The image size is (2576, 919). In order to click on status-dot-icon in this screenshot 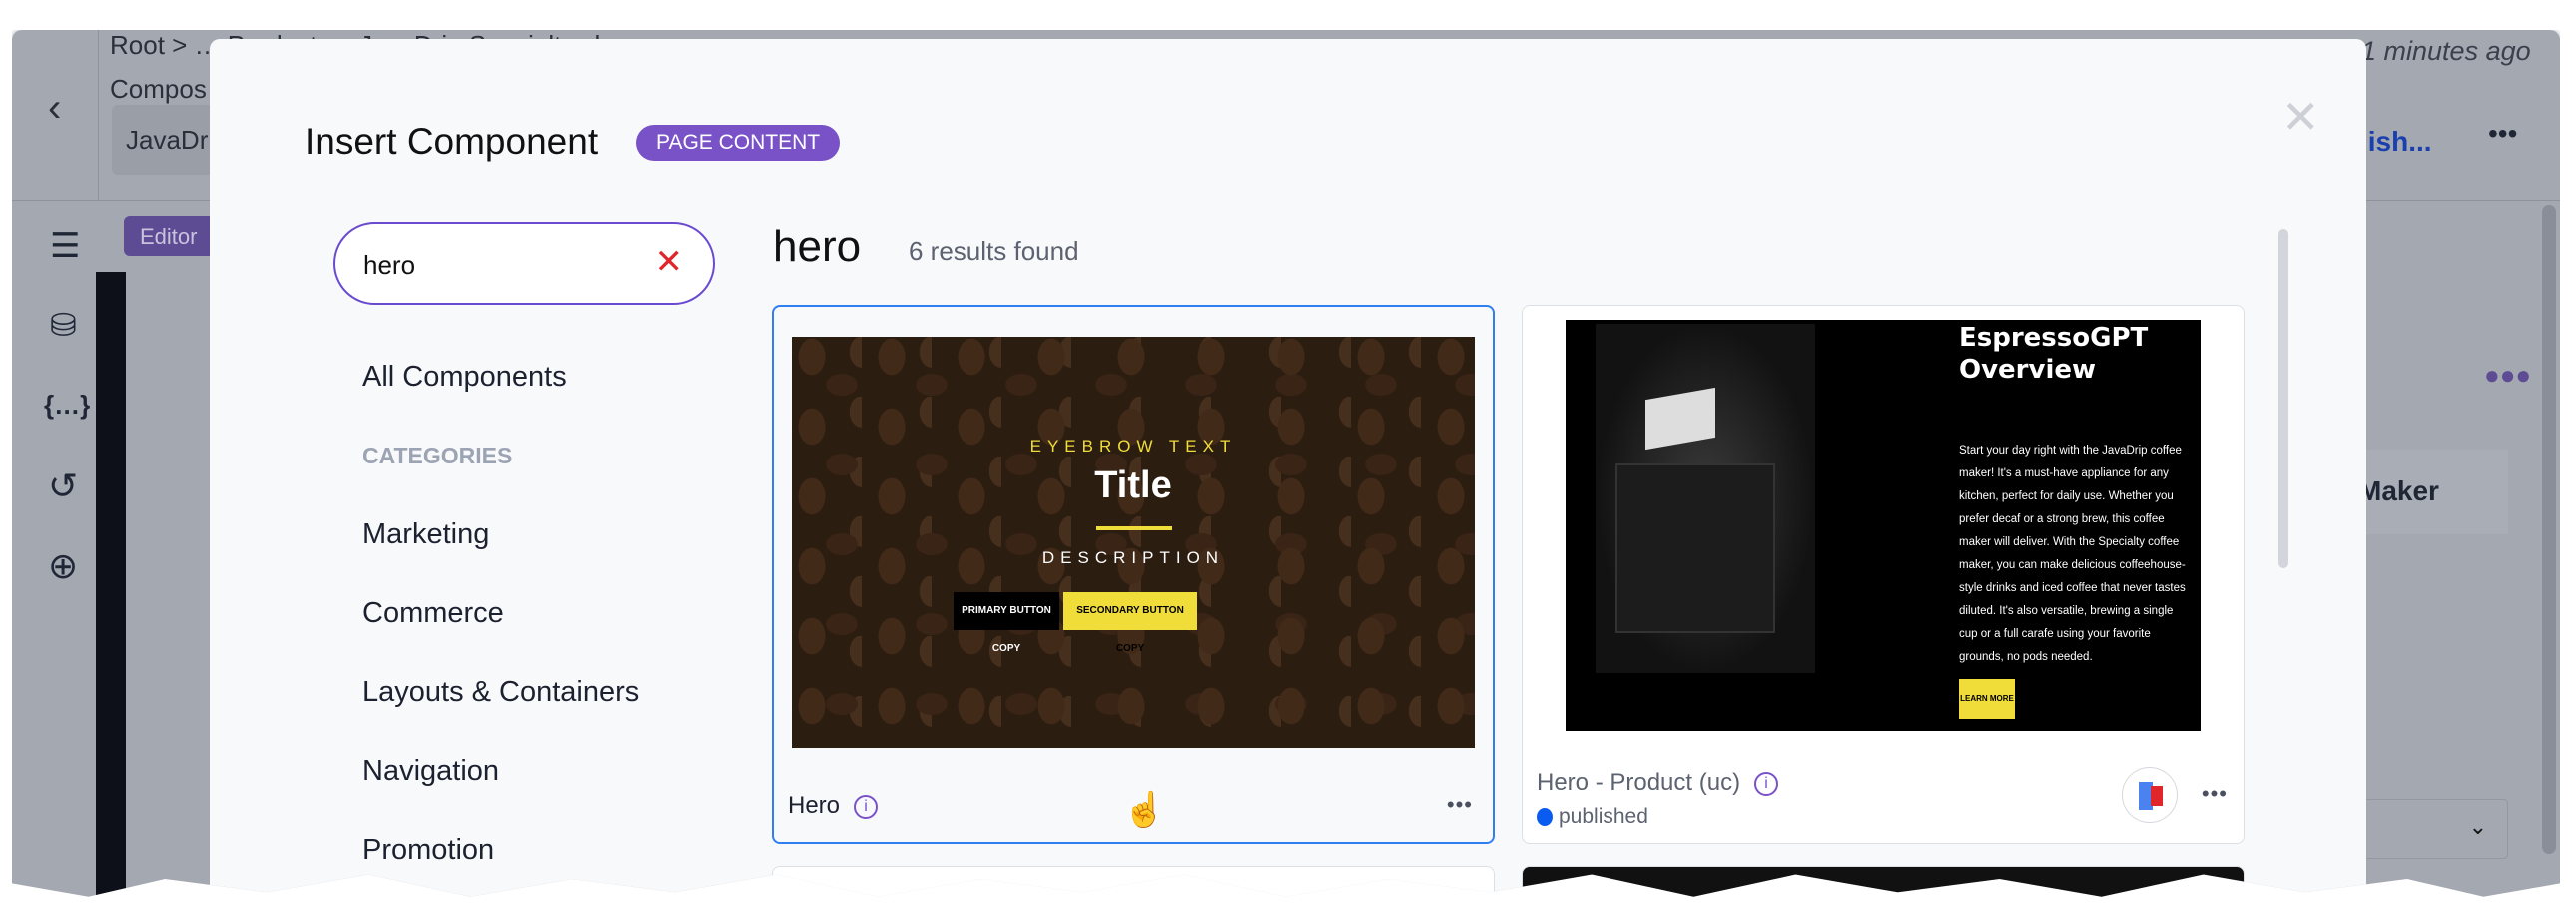, I will do `click(1545, 817)`.